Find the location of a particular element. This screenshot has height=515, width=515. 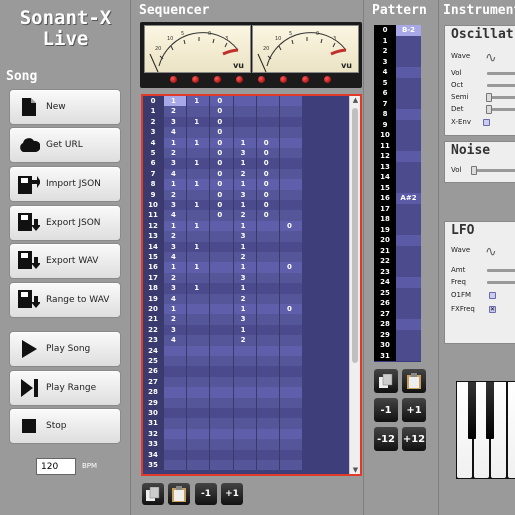

sequencer-row: 30 is located at coordinates (246, 413).